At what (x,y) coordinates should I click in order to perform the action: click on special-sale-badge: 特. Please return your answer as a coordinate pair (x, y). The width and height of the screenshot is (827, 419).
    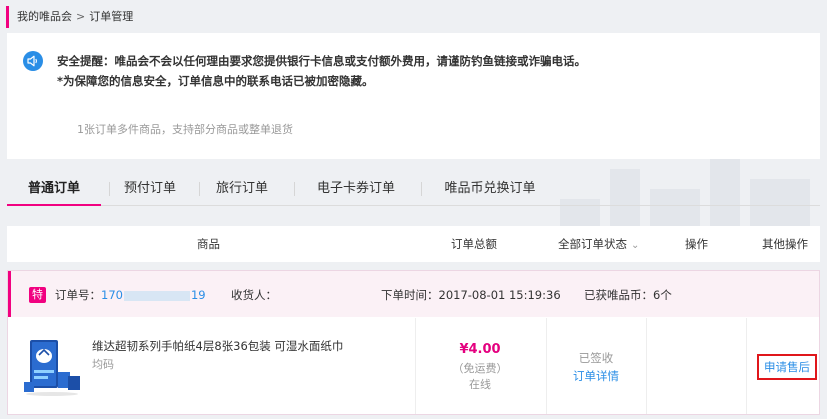
    Looking at the image, I should click on (37, 295).